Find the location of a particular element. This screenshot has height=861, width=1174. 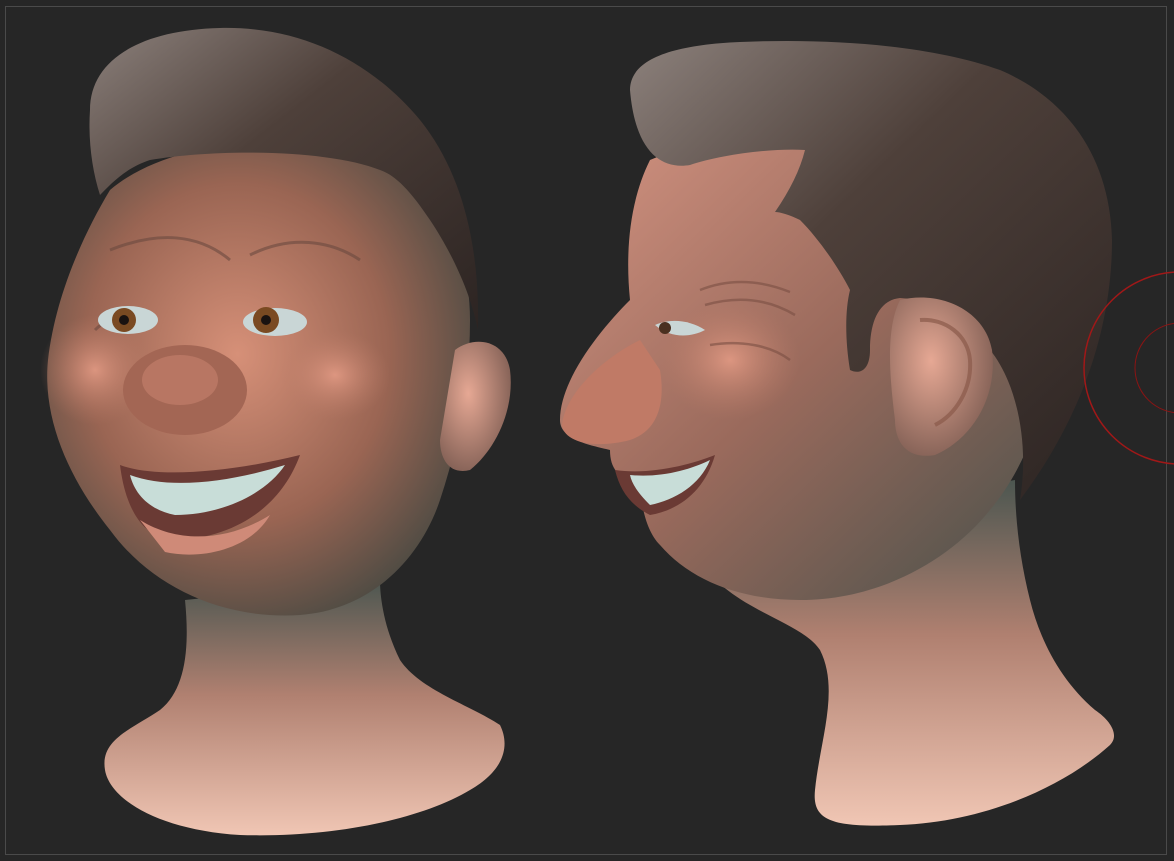

front-right-cheek is located at coordinates (335, 375).